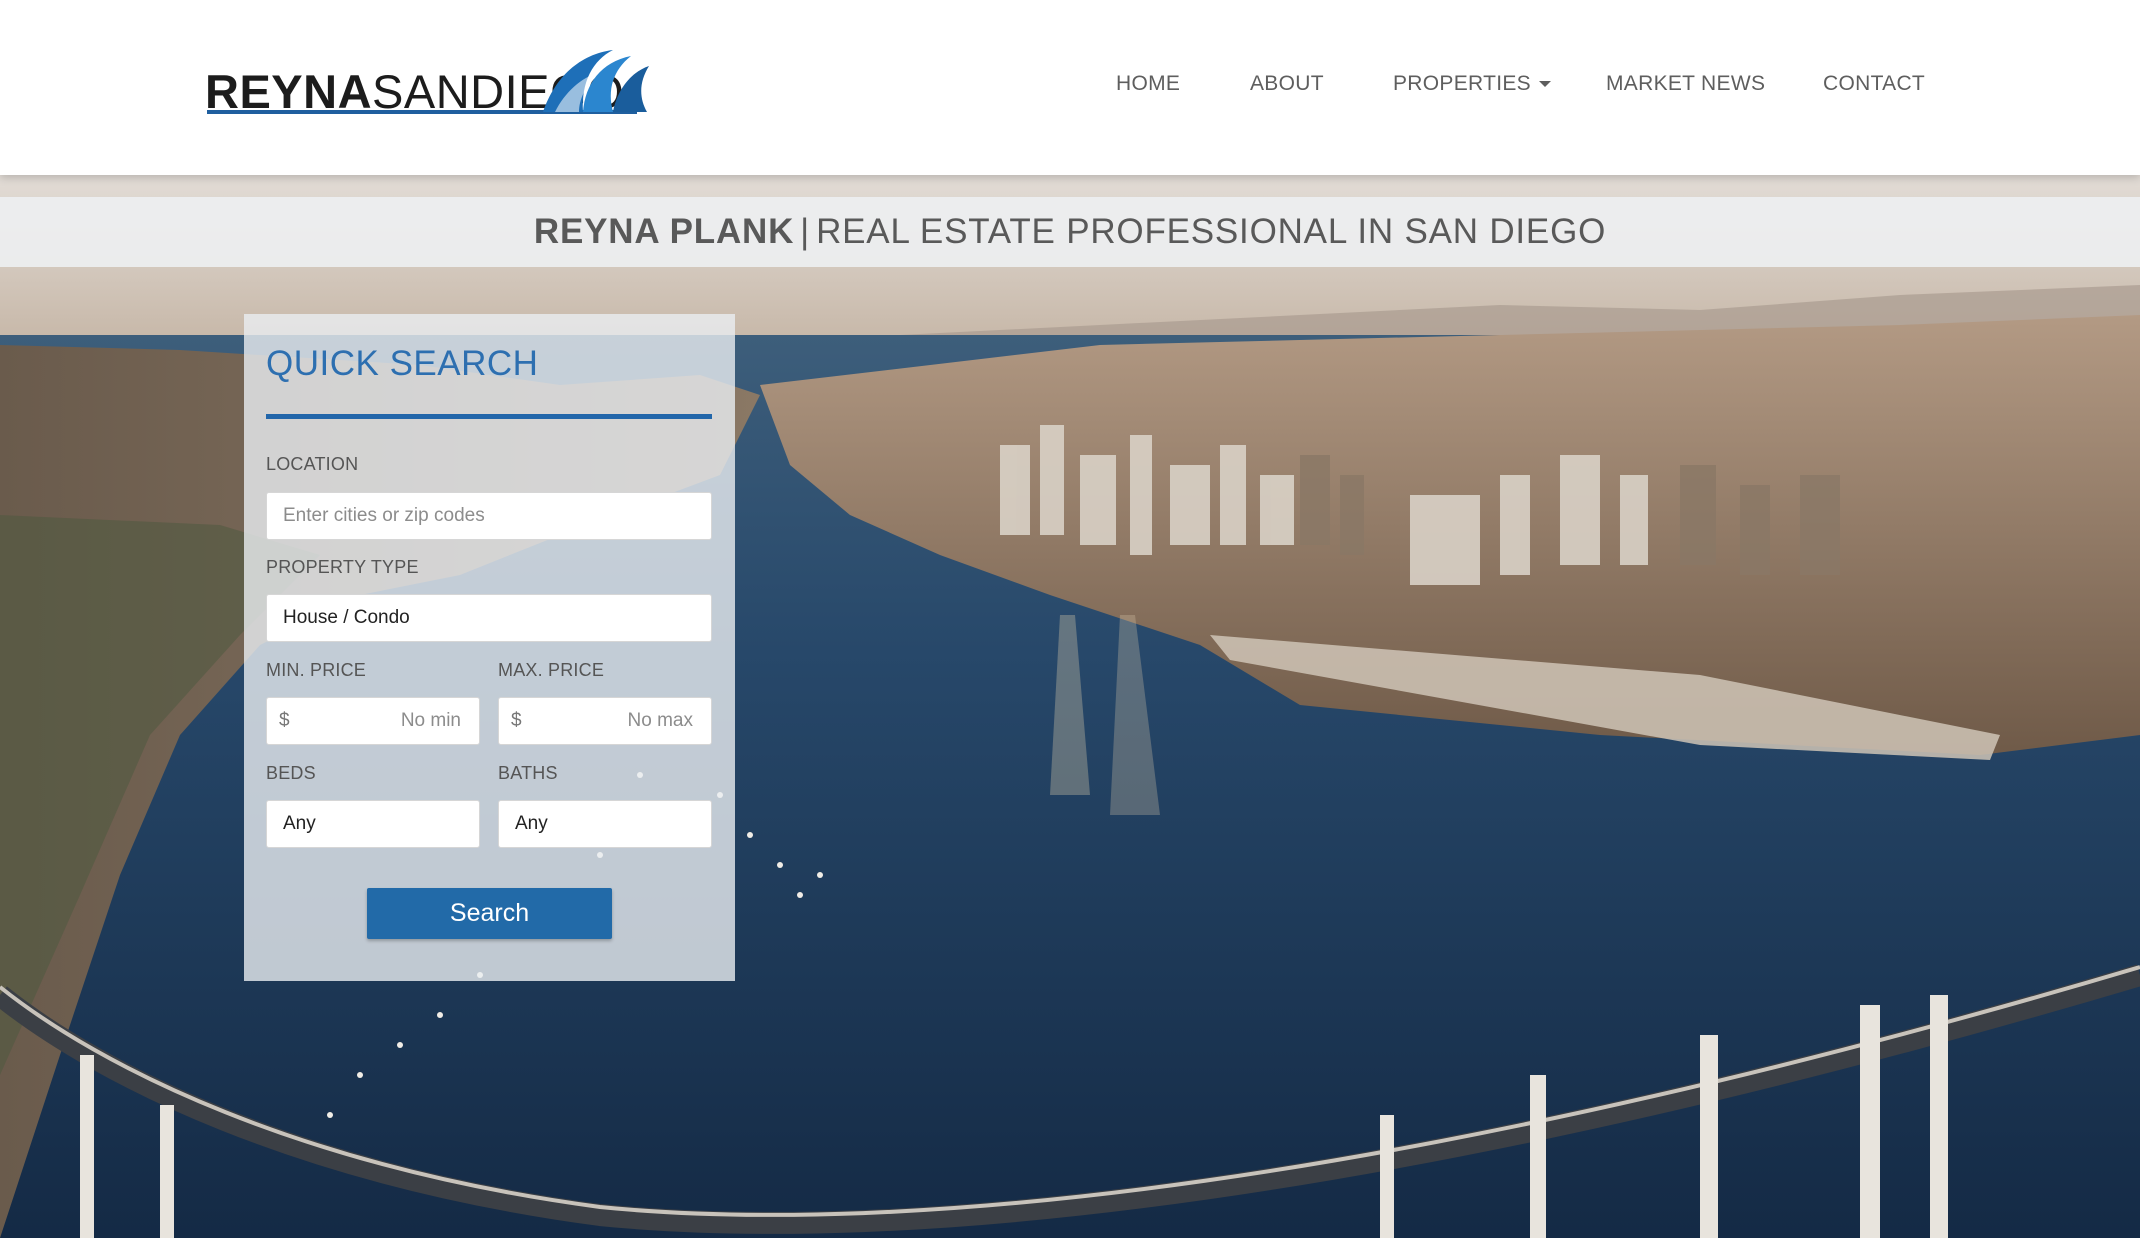 The width and height of the screenshot is (2140, 1238). Describe the element at coordinates (664, 231) in the screenshot. I see `agent-name: REYNA PLANK` at that location.